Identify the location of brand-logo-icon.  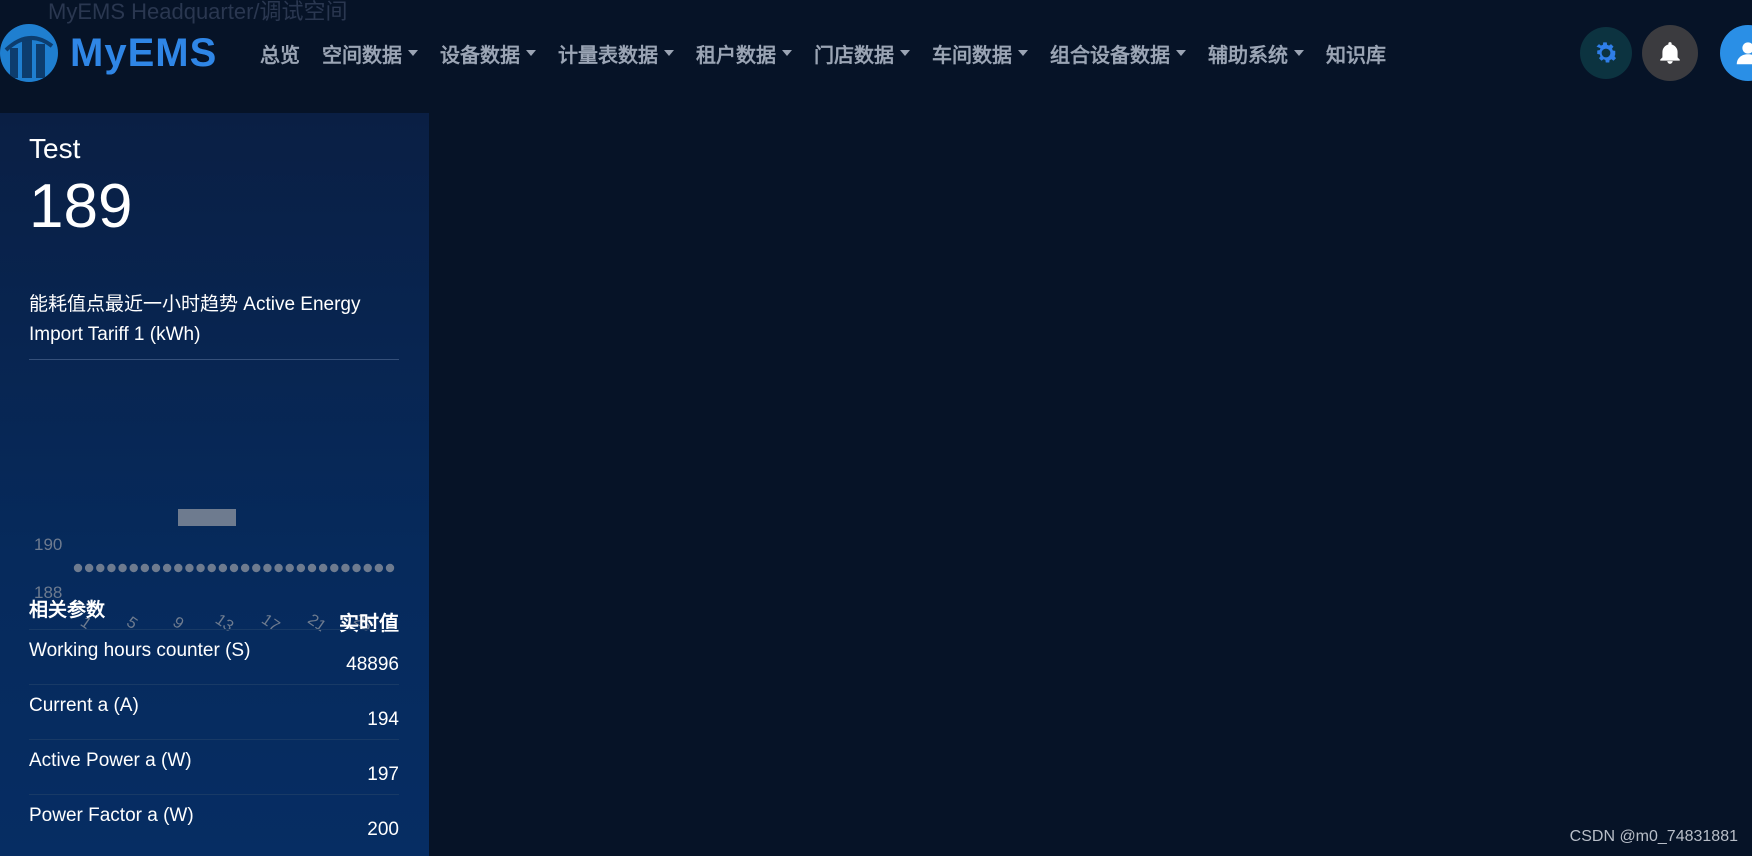
(29, 53).